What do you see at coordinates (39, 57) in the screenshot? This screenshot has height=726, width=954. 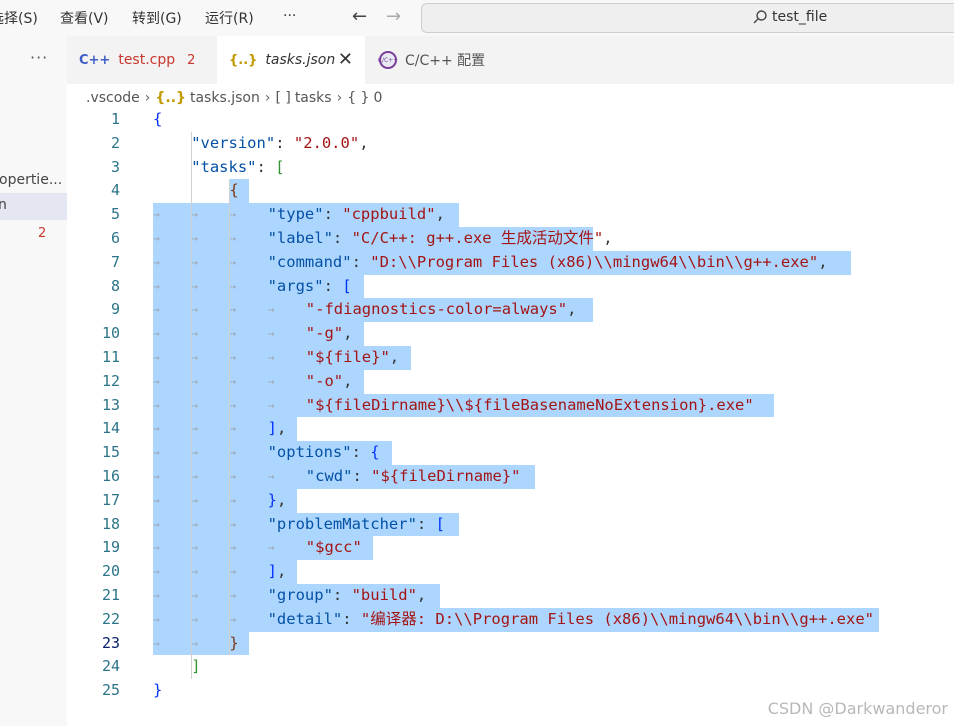 I see `sidebar-more-icon: ···` at bounding box center [39, 57].